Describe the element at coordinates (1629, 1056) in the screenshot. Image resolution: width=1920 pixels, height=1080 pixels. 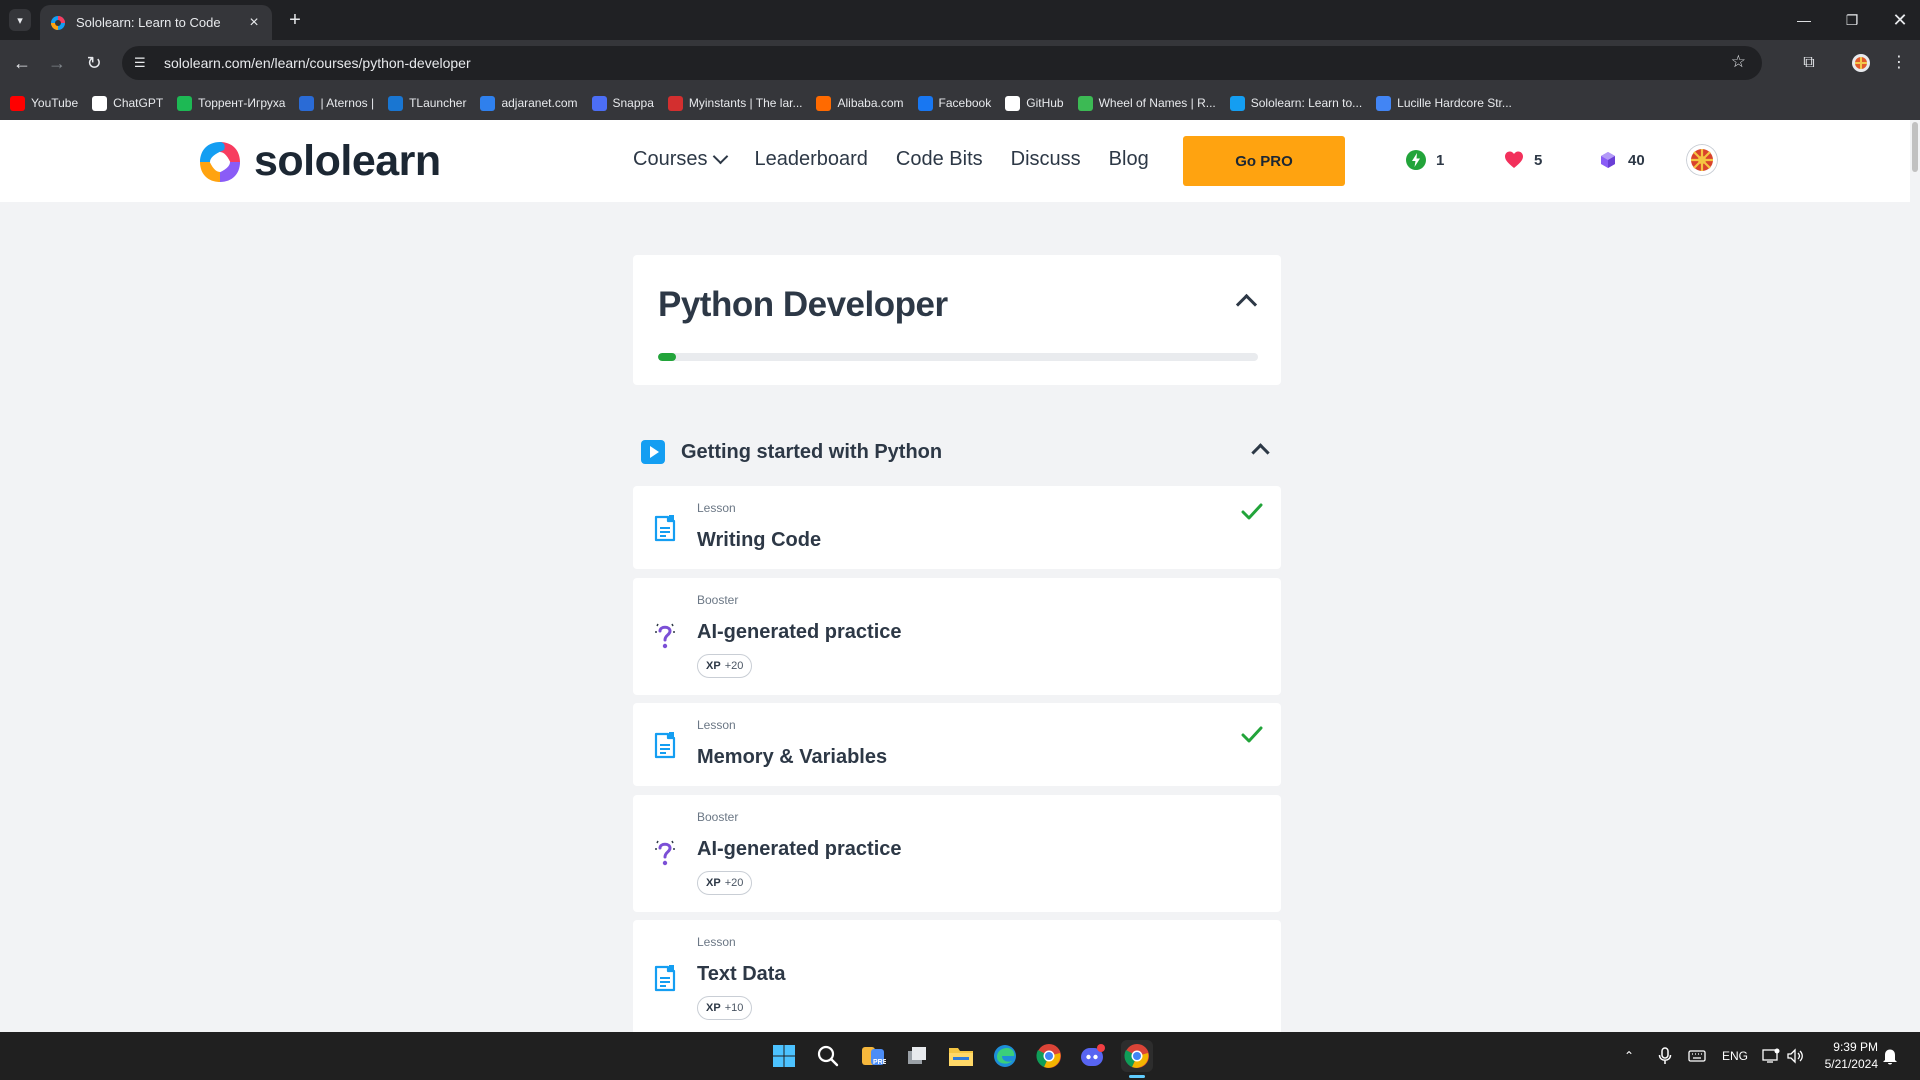
I see `show-hidden-icons-chevron-up-icon: ⌃` at that location.